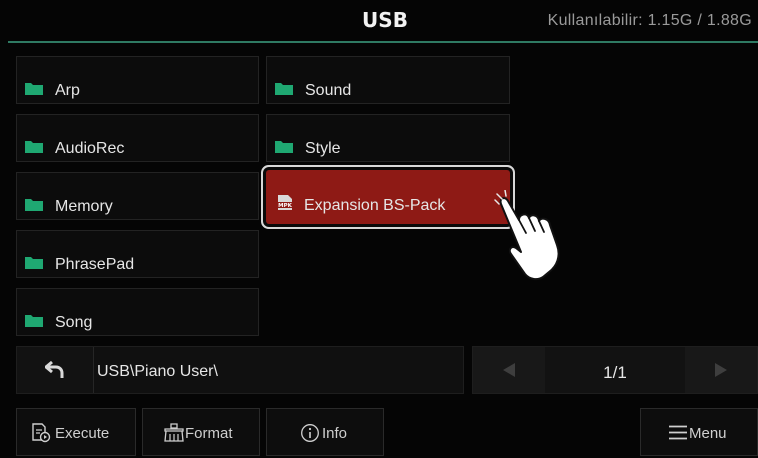 This screenshot has height=458, width=758. I want to click on menu-label: Menu, so click(708, 433).